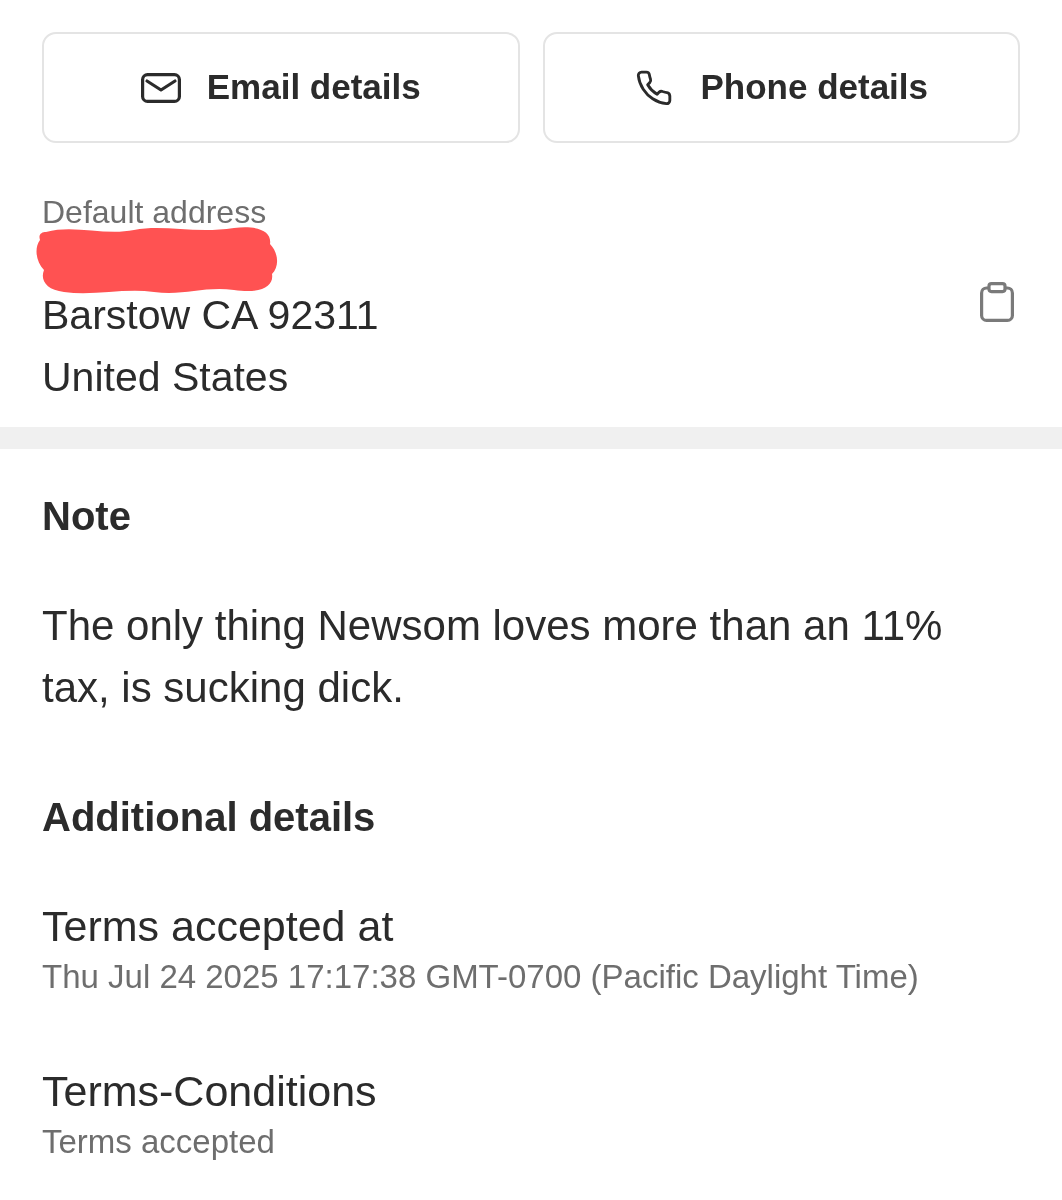  I want to click on clipboard-icon, so click(997, 302).